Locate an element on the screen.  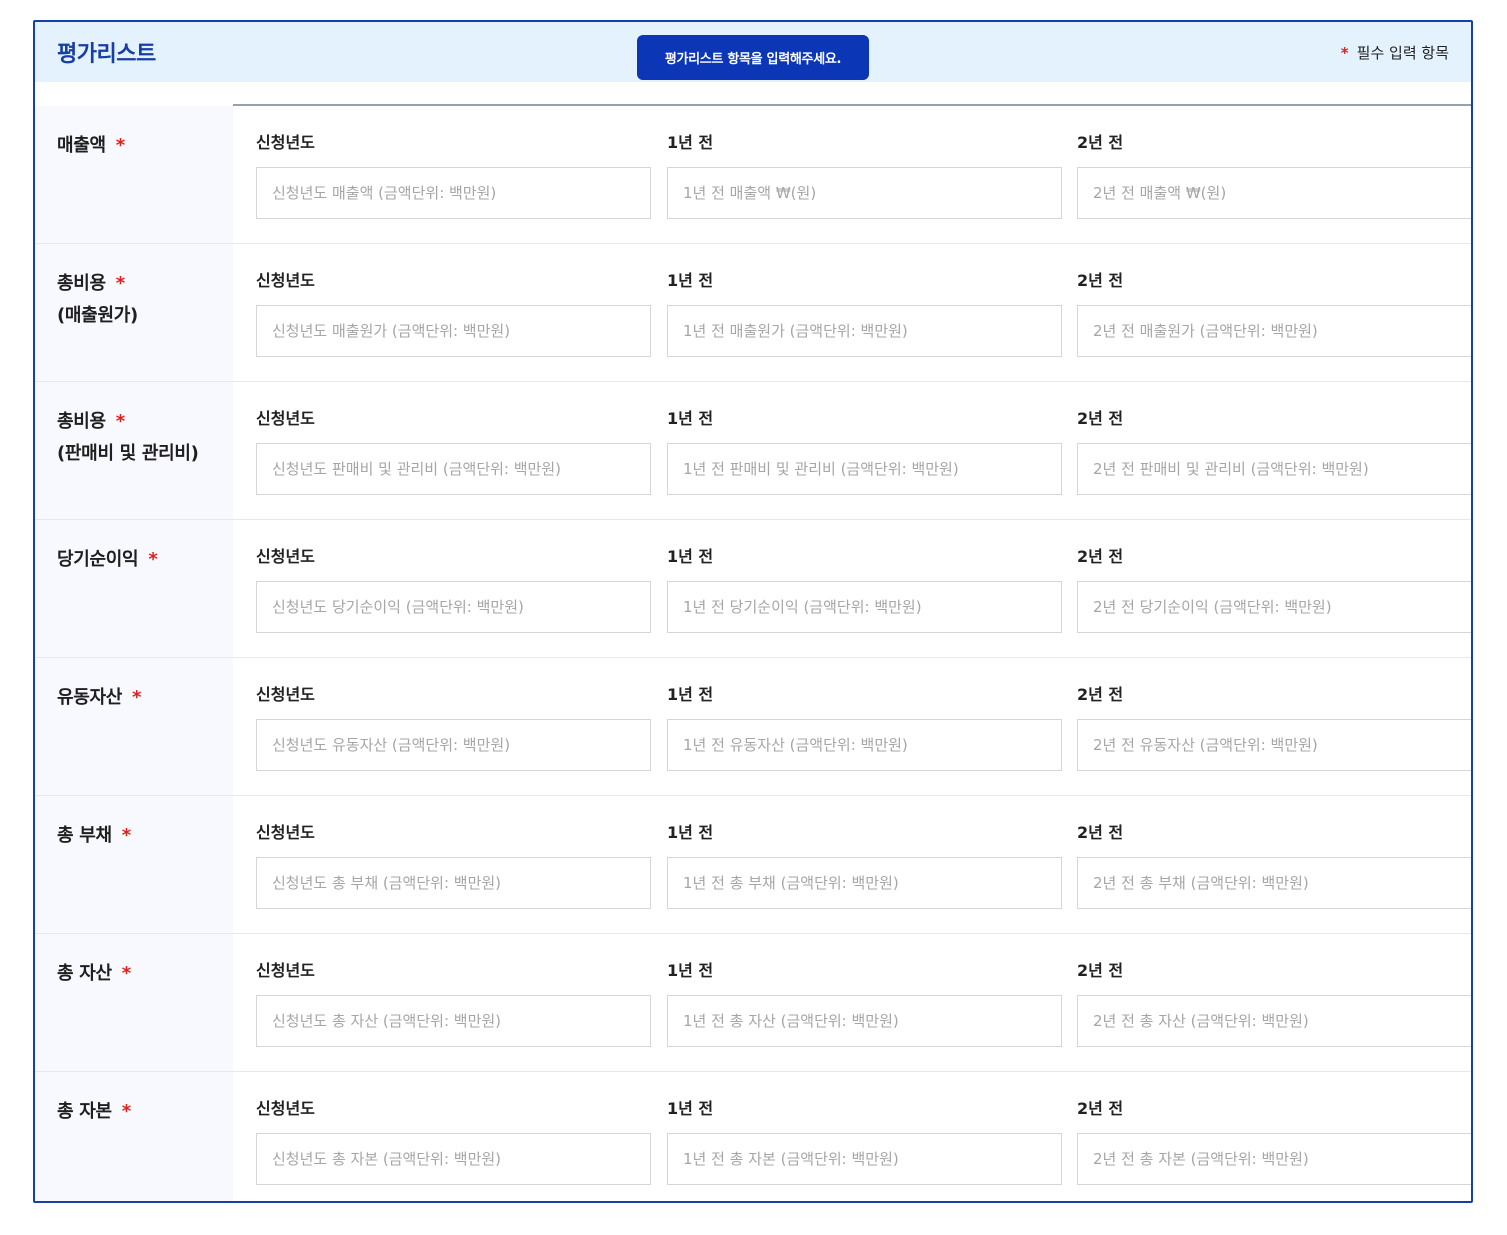
cogs-prev1-input is located at coordinates (864, 331).